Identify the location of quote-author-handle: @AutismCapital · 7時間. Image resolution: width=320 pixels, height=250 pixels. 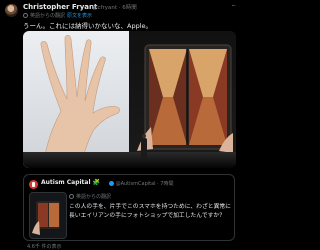
(141, 183).